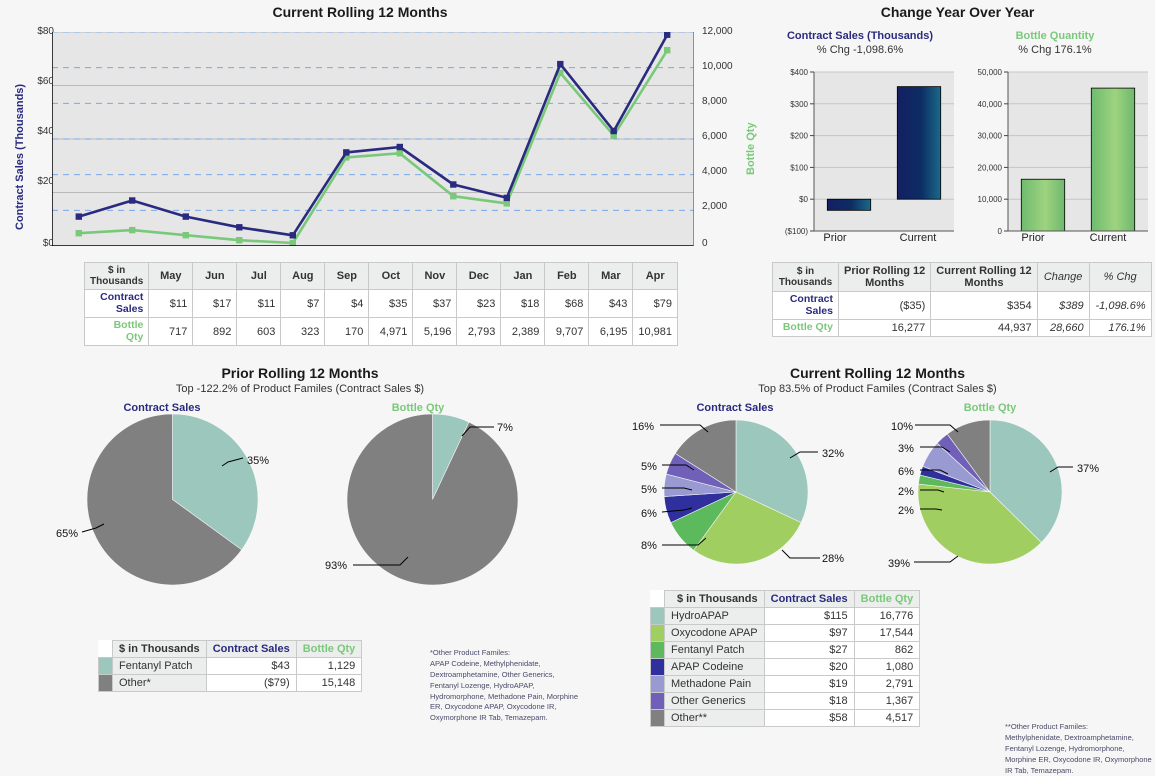  Describe the element at coordinates (391, 276) in the screenshot. I see `monthly-table-month-header: Oct` at that location.